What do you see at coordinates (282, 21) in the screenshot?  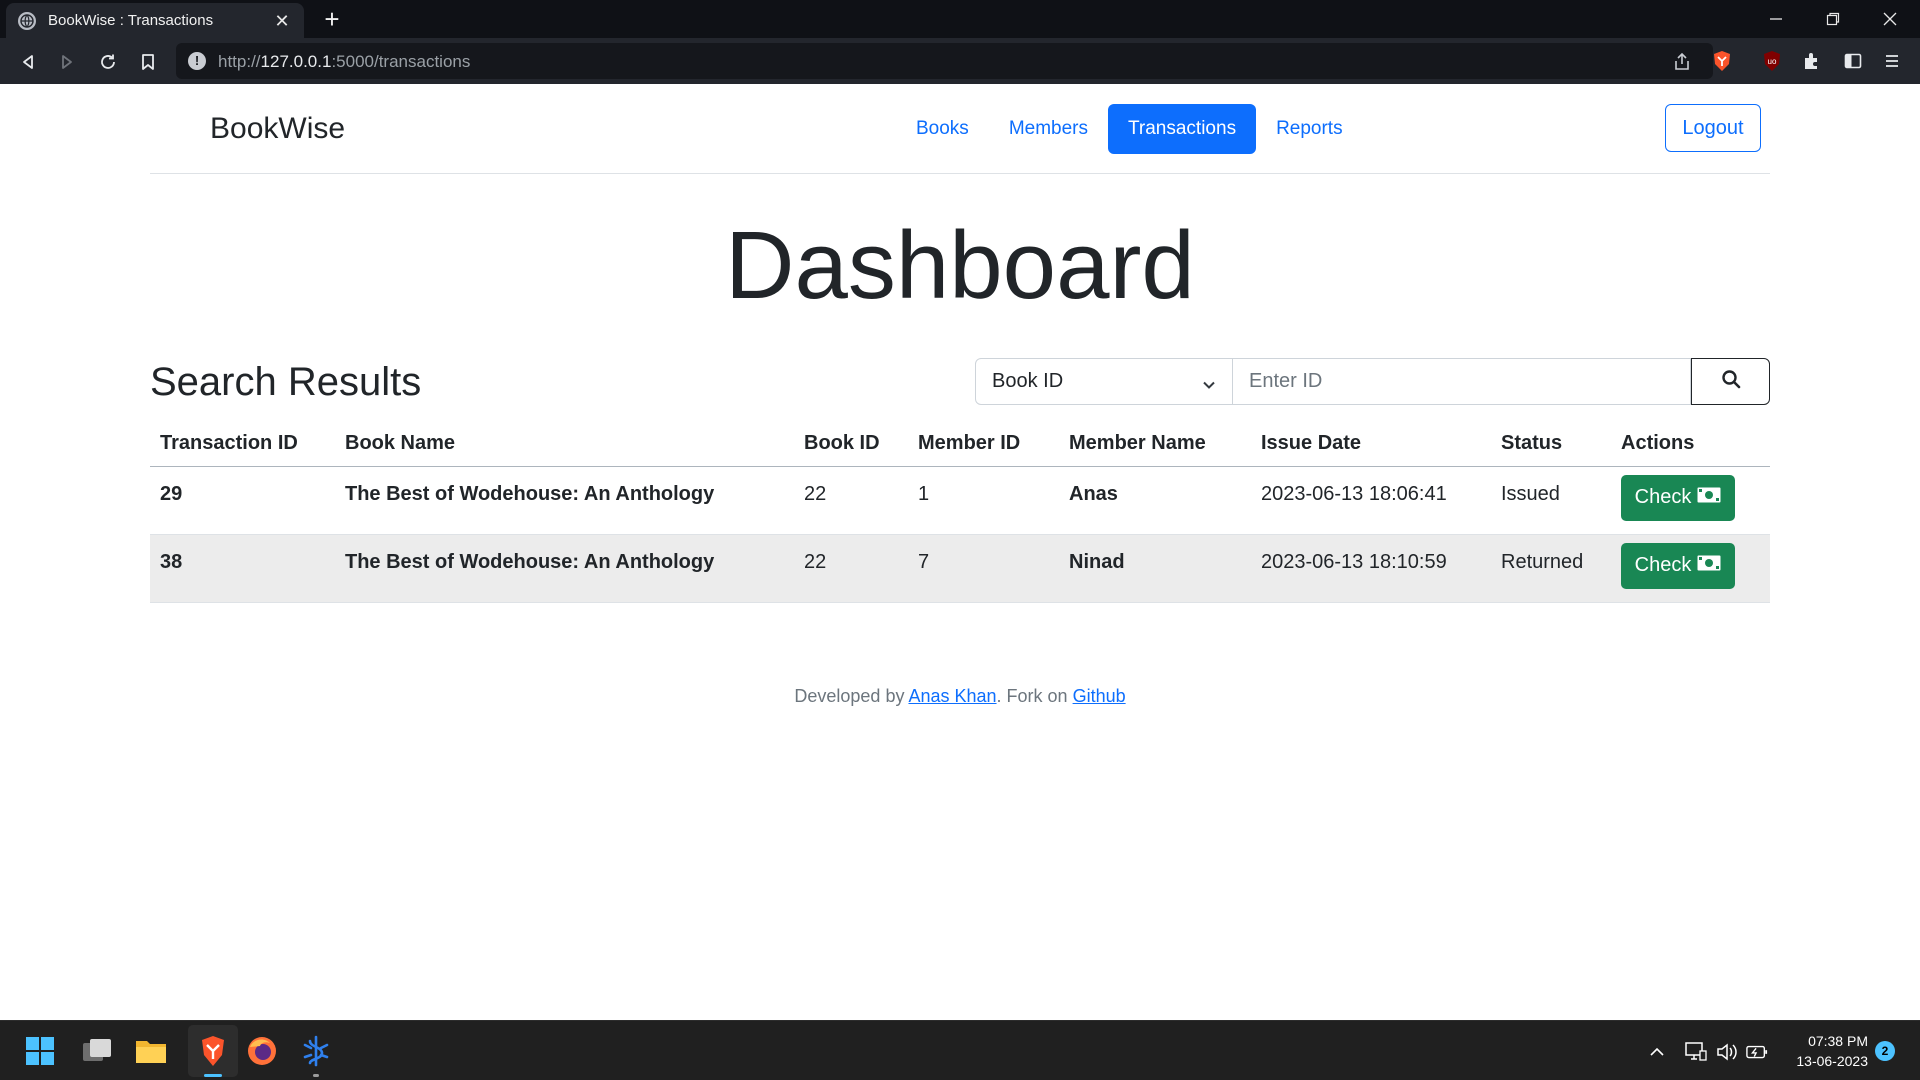 I see `tab-close-icon: ✕` at bounding box center [282, 21].